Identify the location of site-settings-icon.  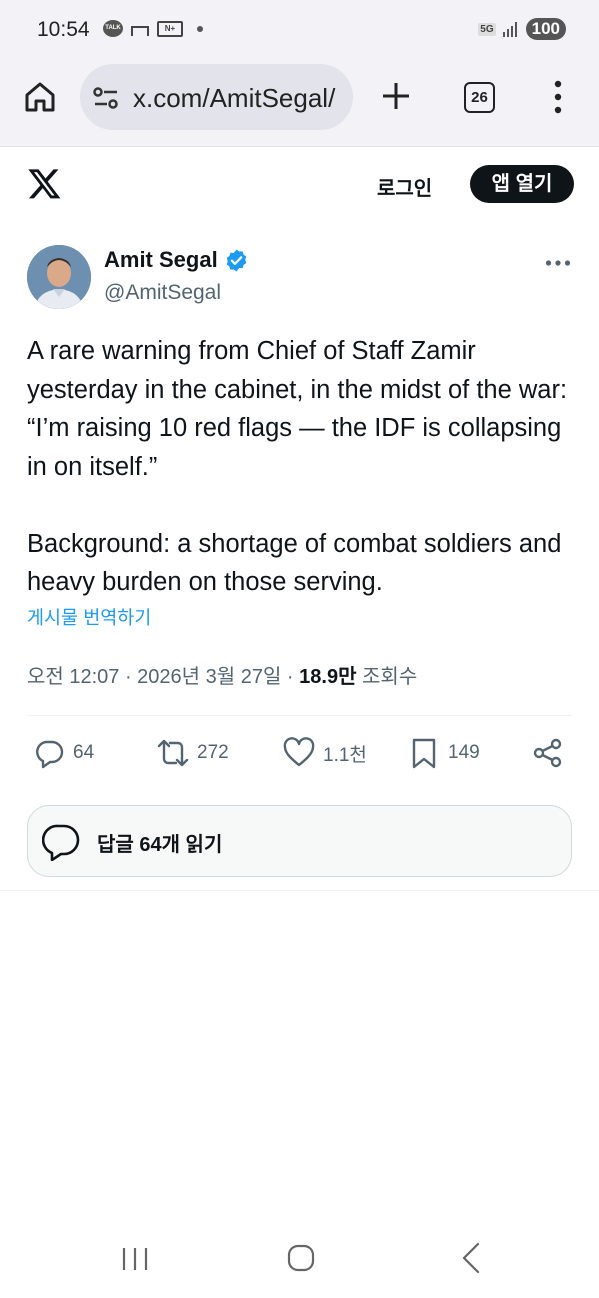
(106, 98).